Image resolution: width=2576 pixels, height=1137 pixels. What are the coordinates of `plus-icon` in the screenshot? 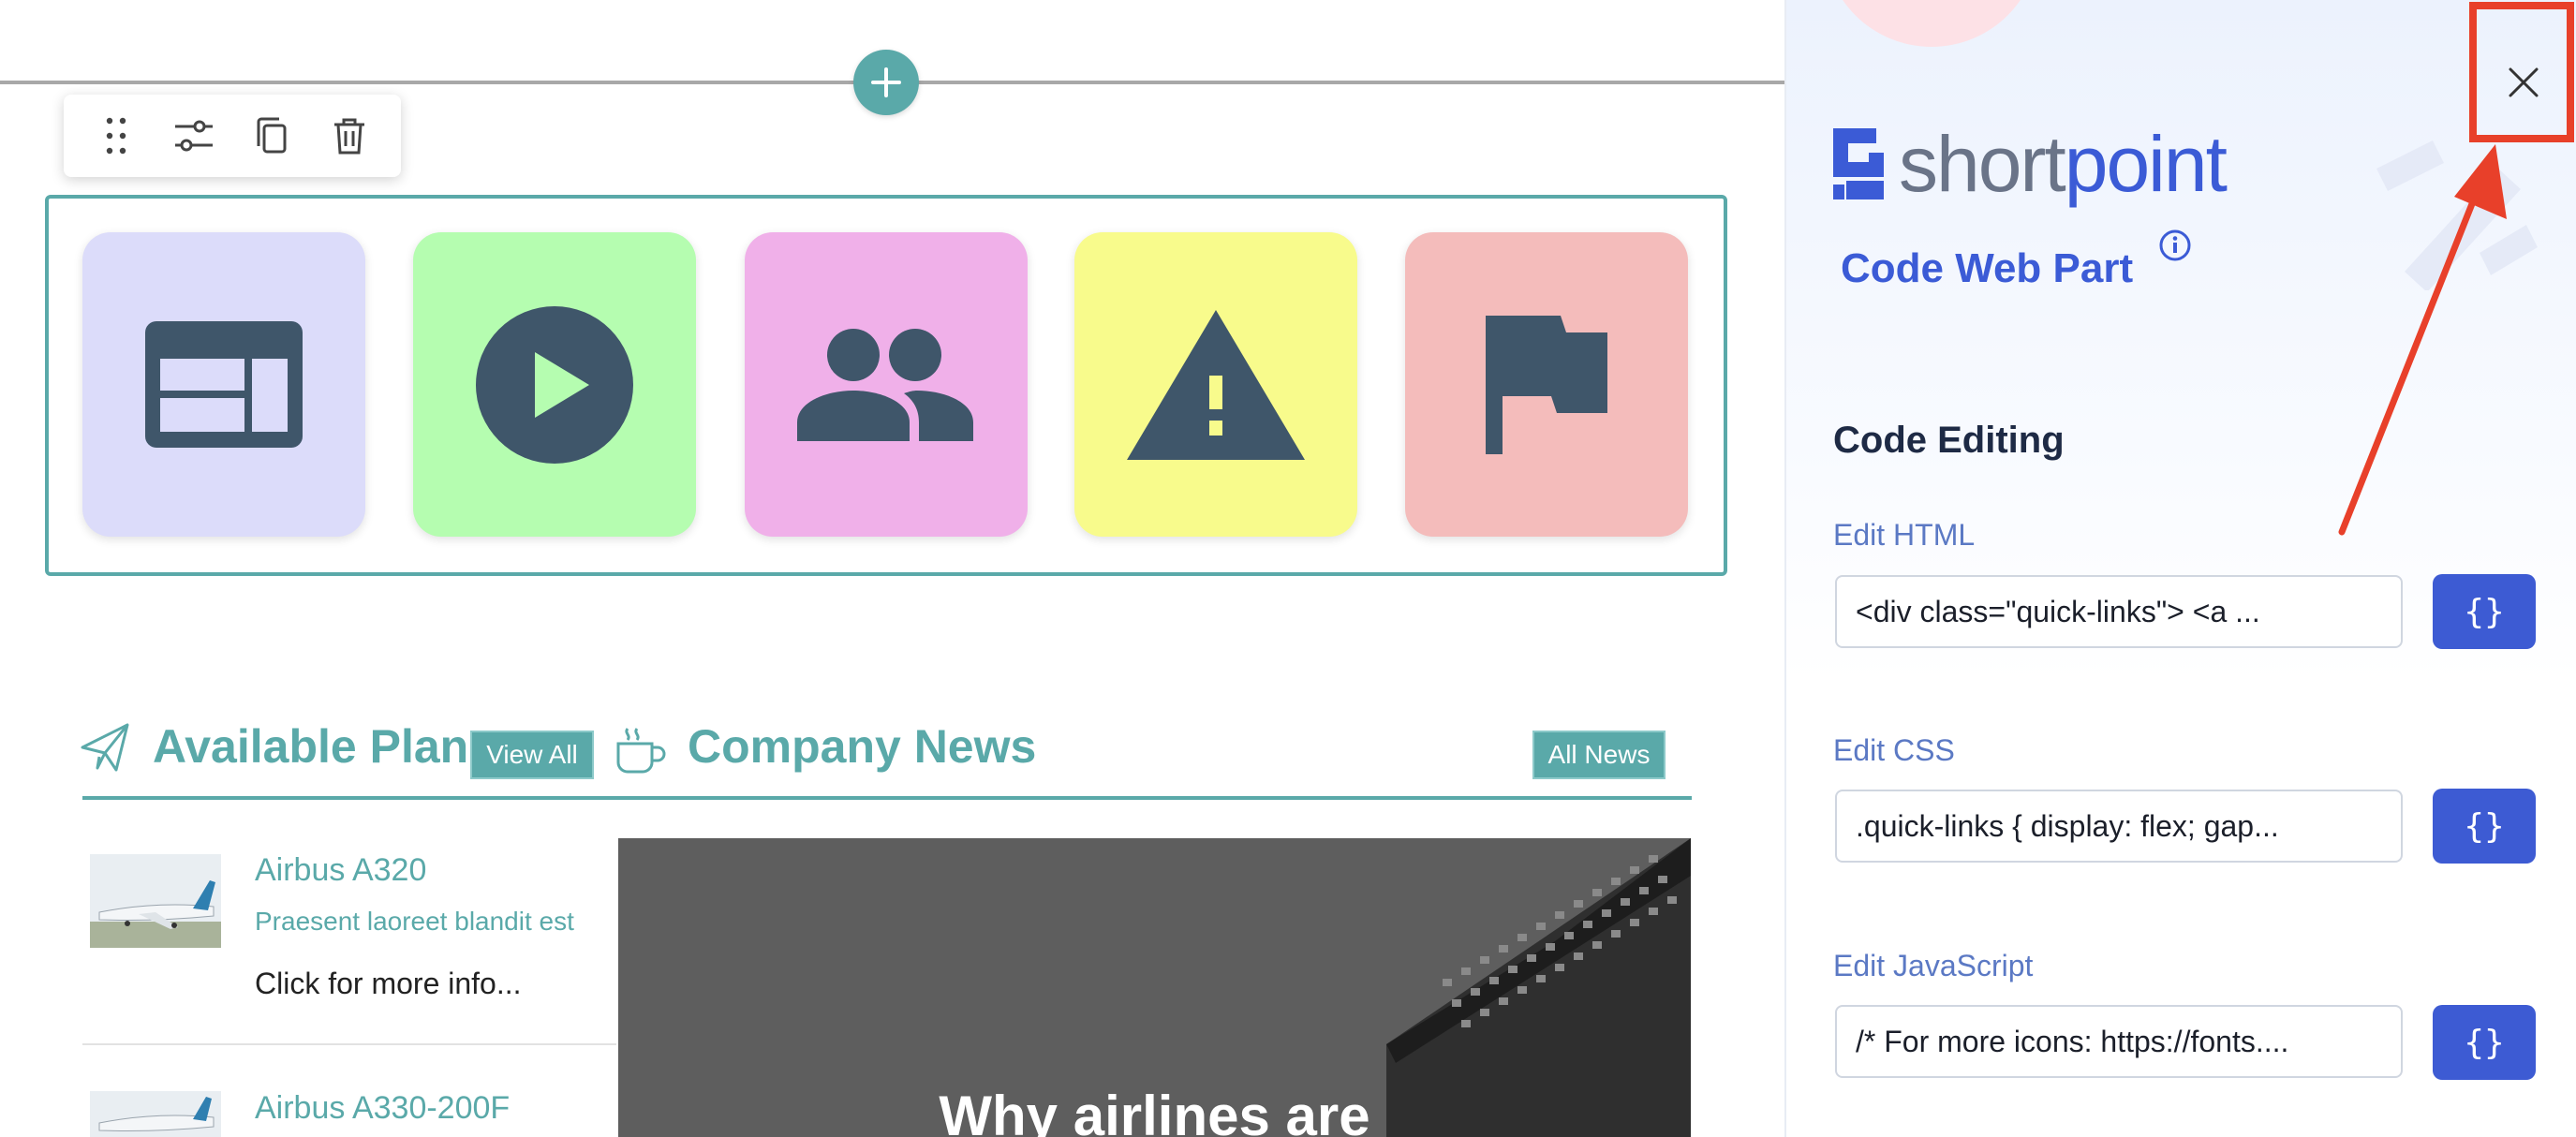 It's located at (886, 82).